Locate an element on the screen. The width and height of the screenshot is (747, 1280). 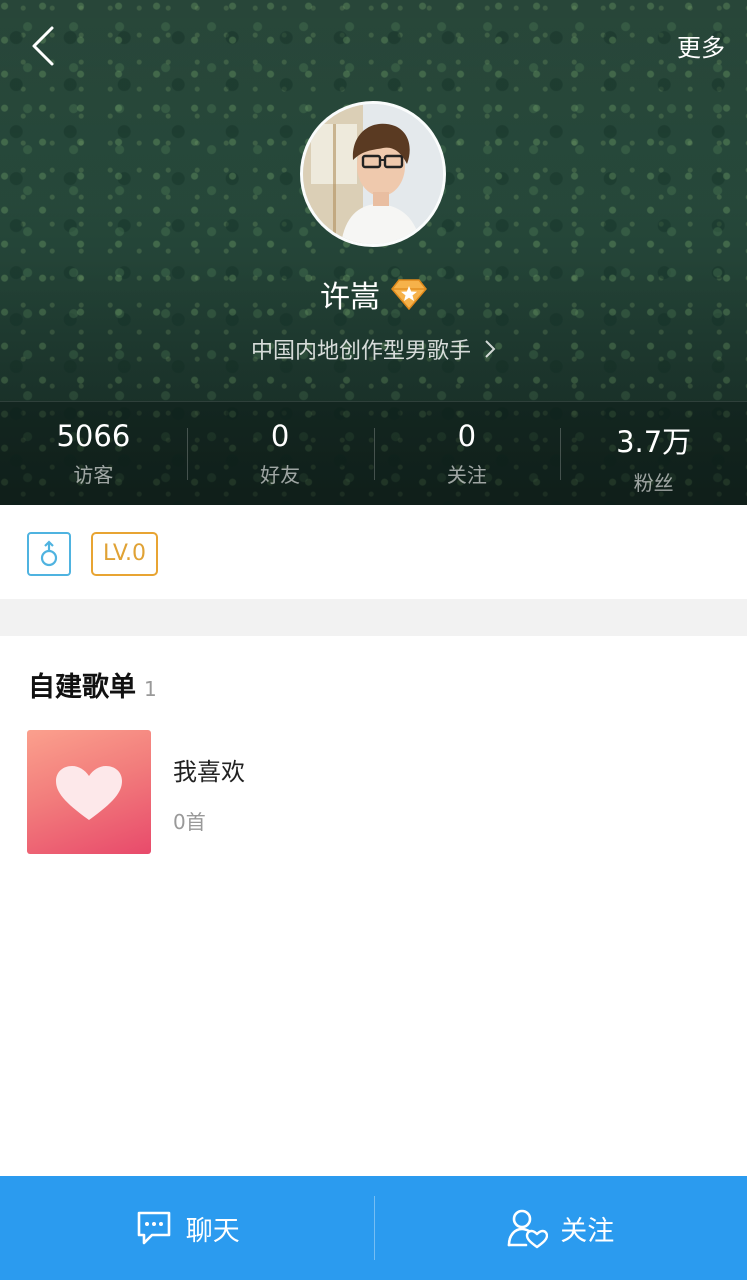
playlist-cover is located at coordinates (89, 792).